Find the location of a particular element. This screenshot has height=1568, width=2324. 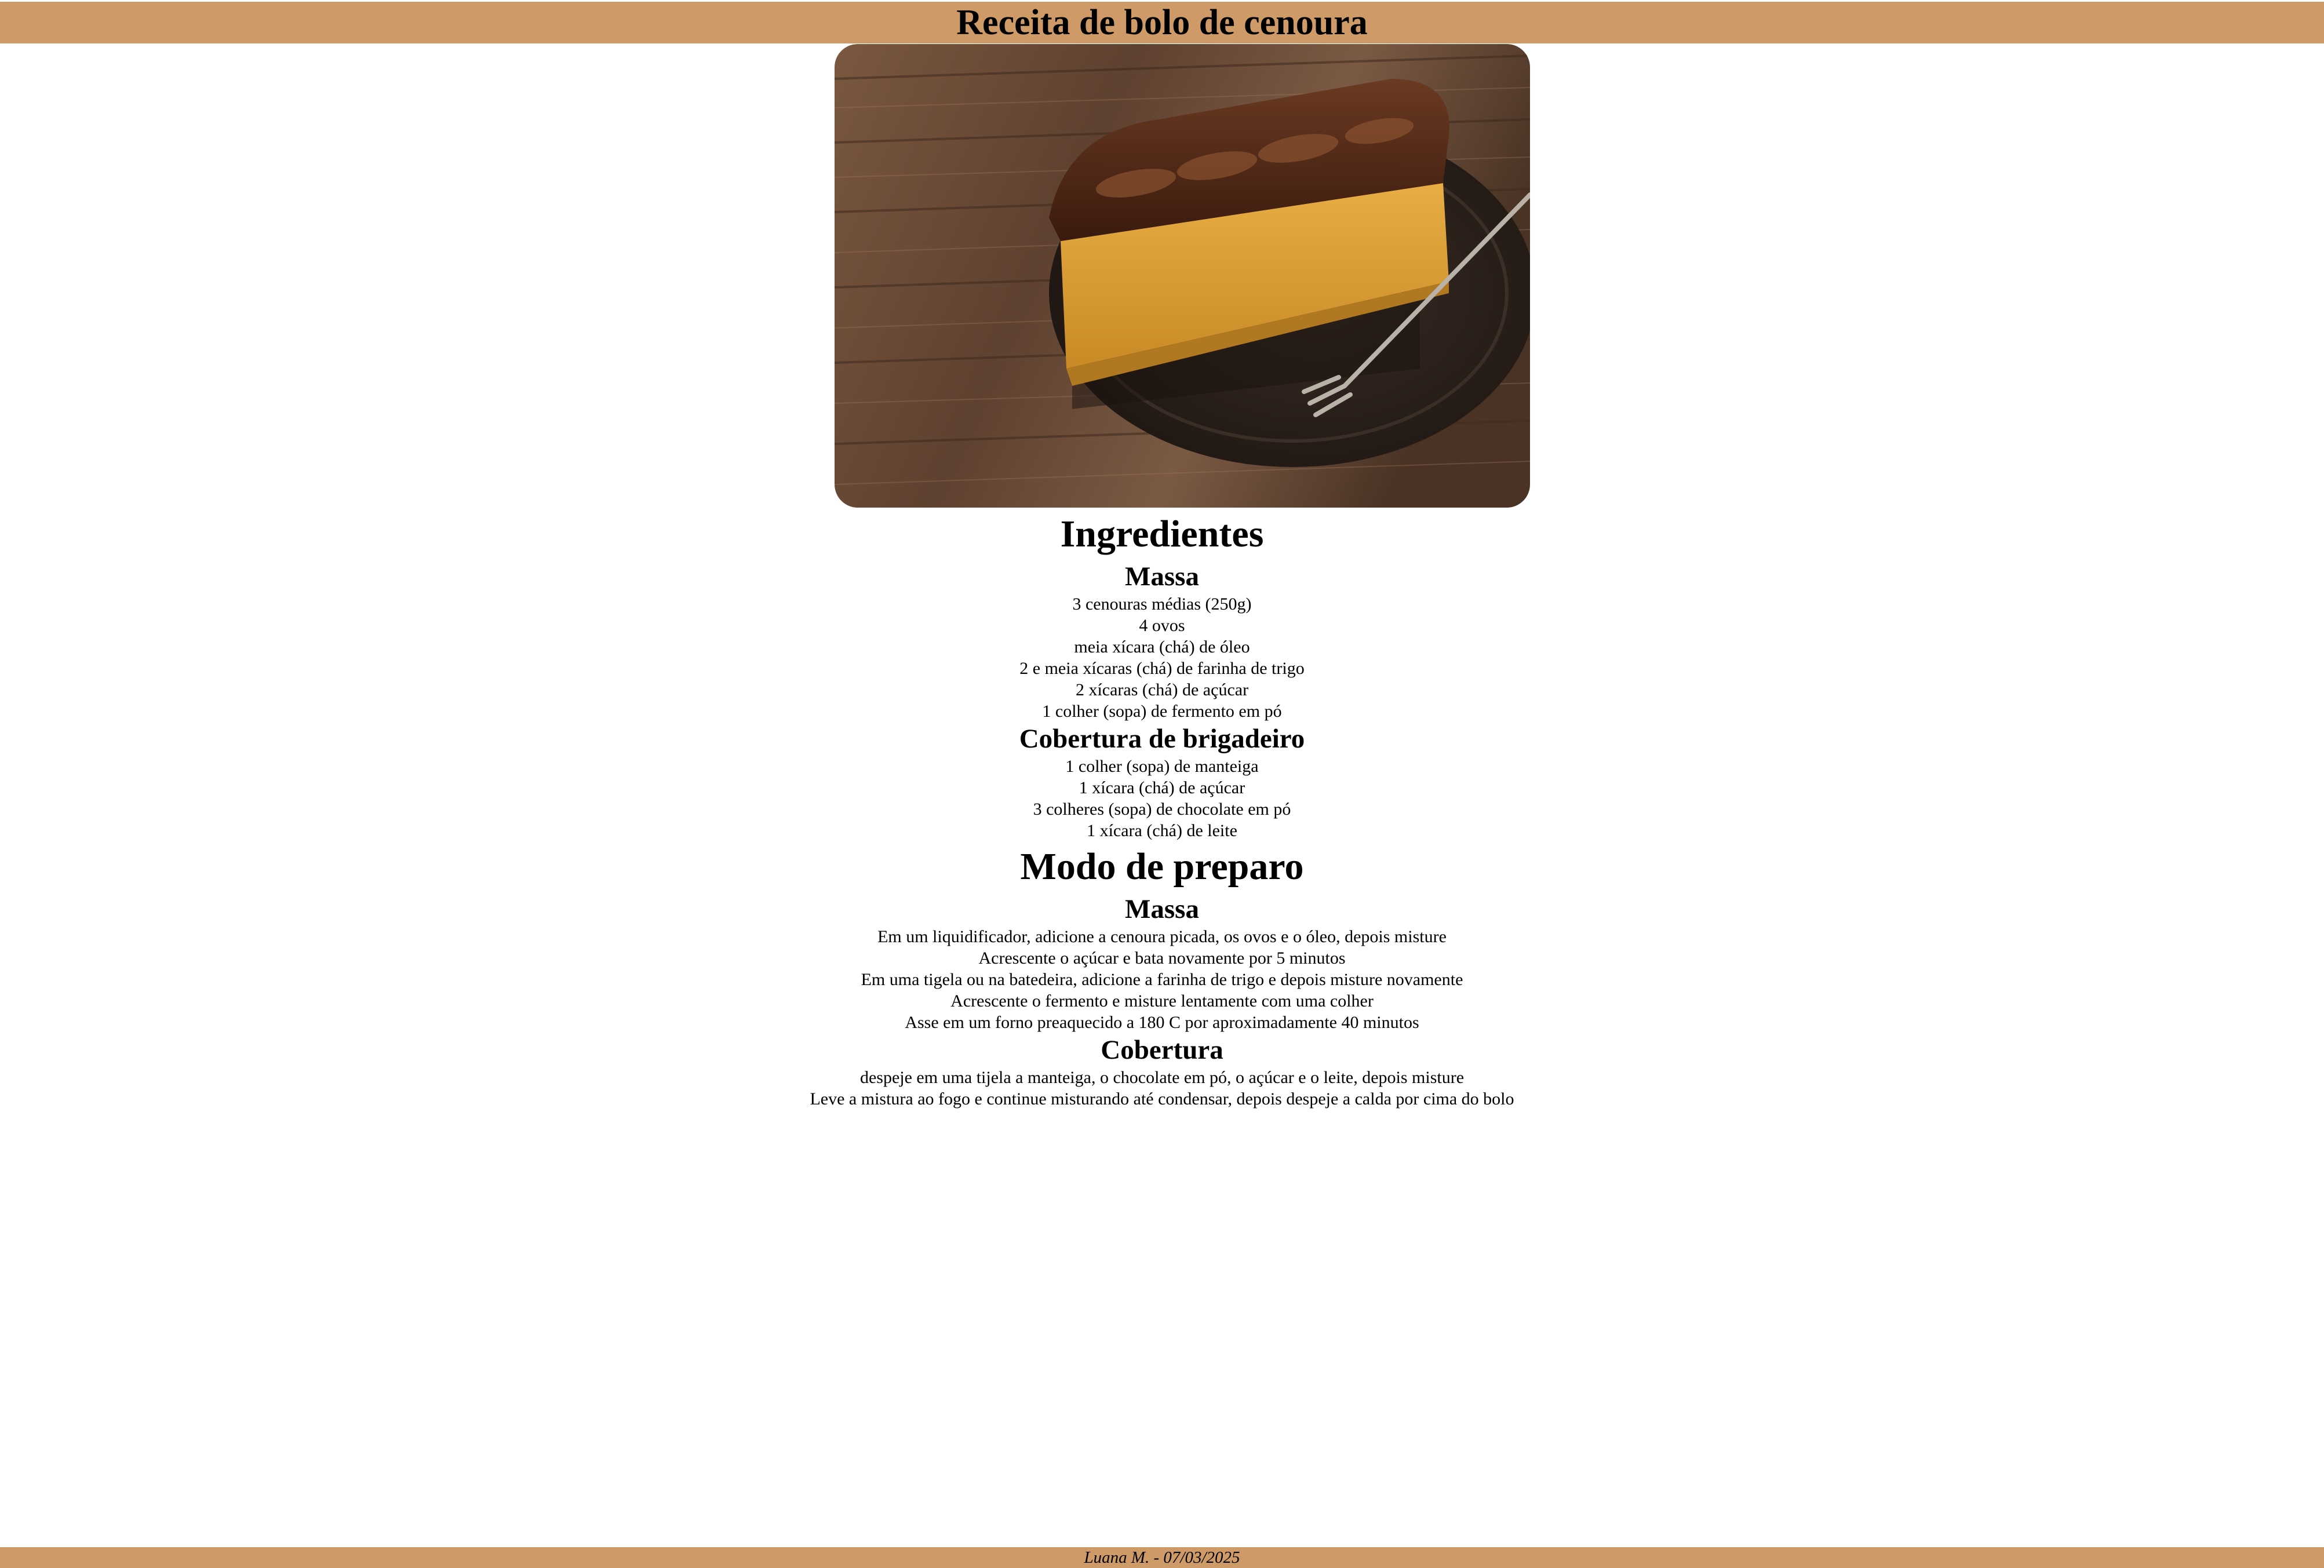

ingredient-item: 2 xícaras (chá) de açúcar is located at coordinates (1162, 689).